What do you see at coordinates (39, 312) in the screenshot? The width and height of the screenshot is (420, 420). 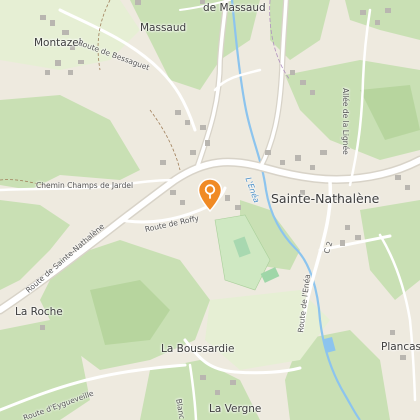 I see `place-la-roche: La Roche` at bounding box center [39, 312].